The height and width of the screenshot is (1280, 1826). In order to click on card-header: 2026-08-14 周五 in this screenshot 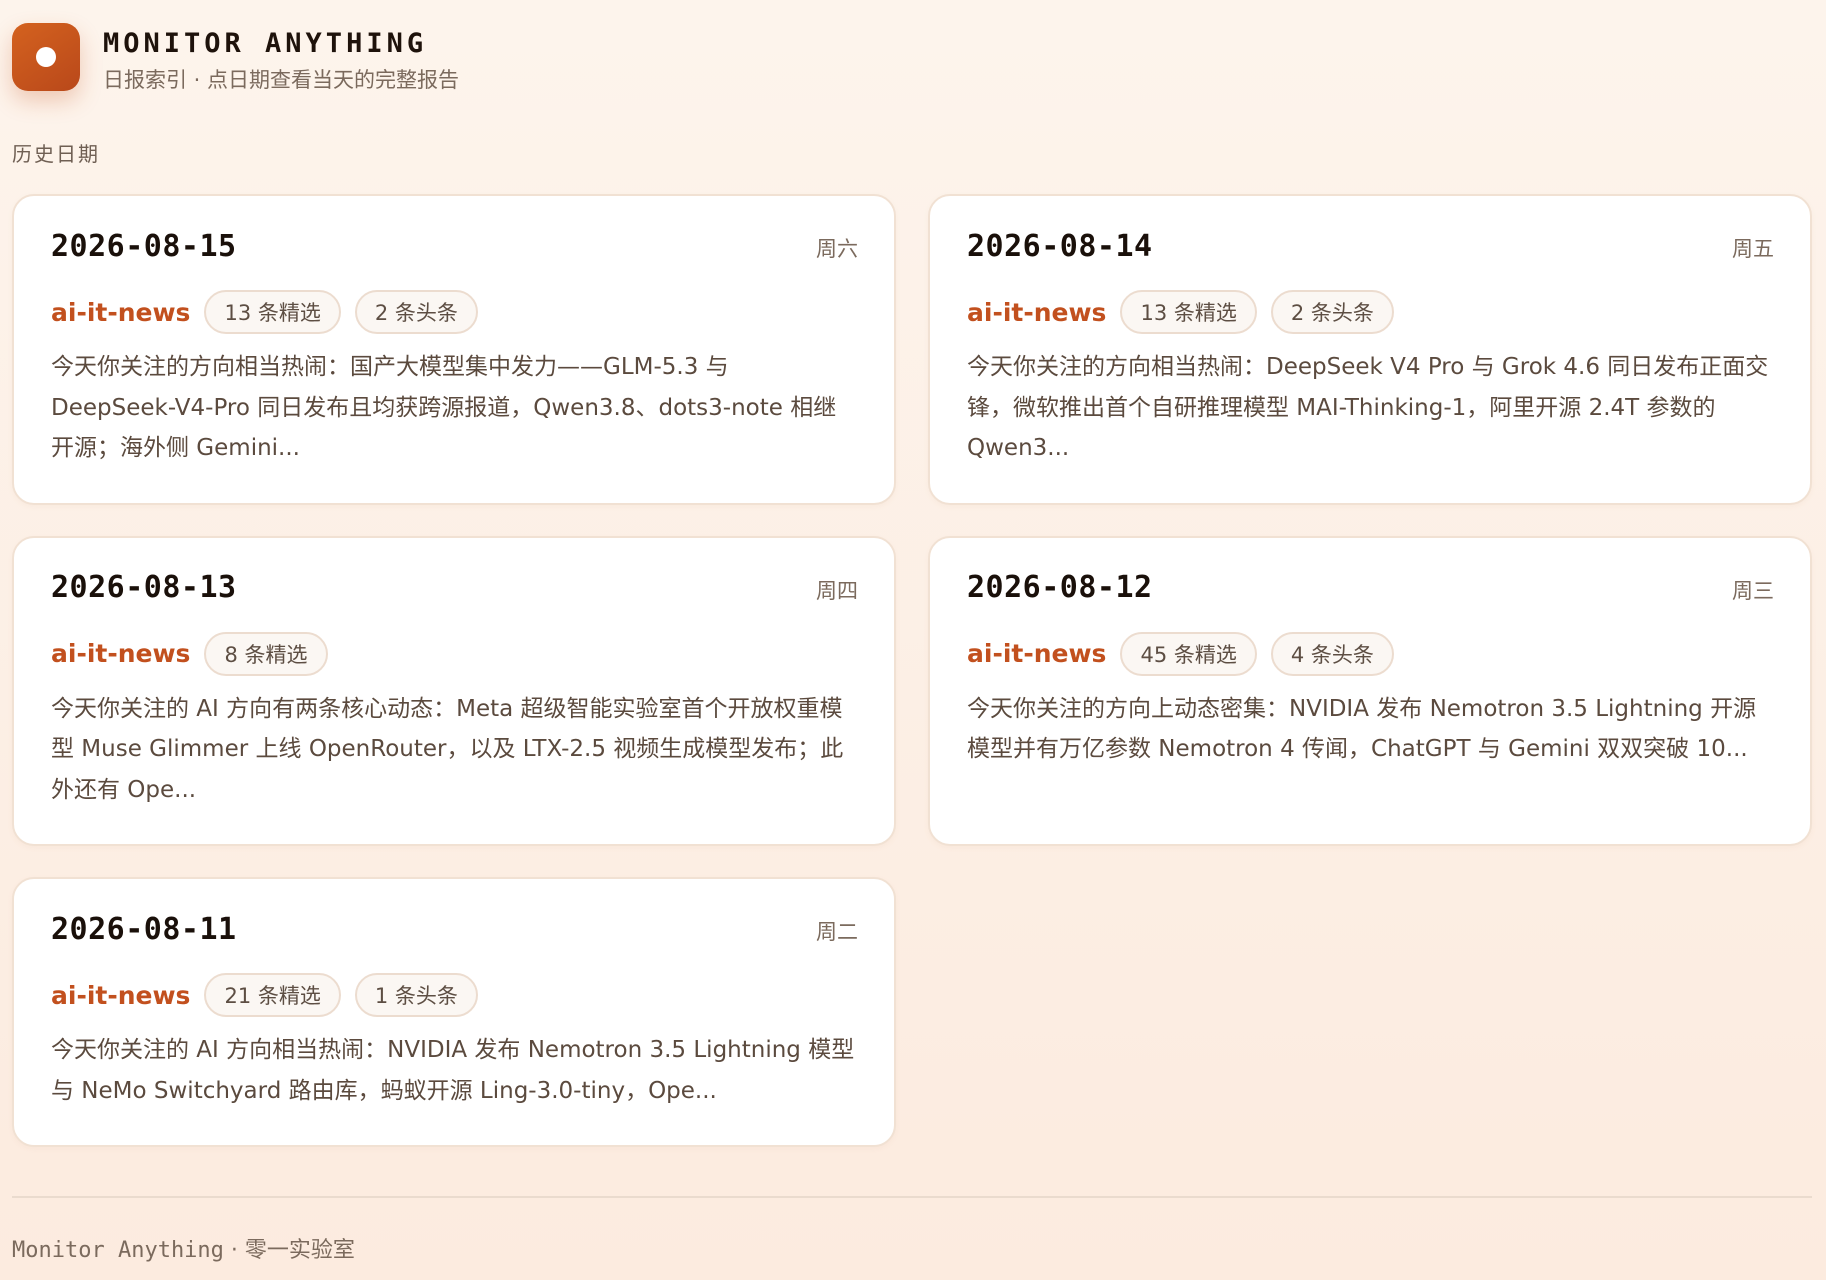, I will do `click(1370, 246)`.